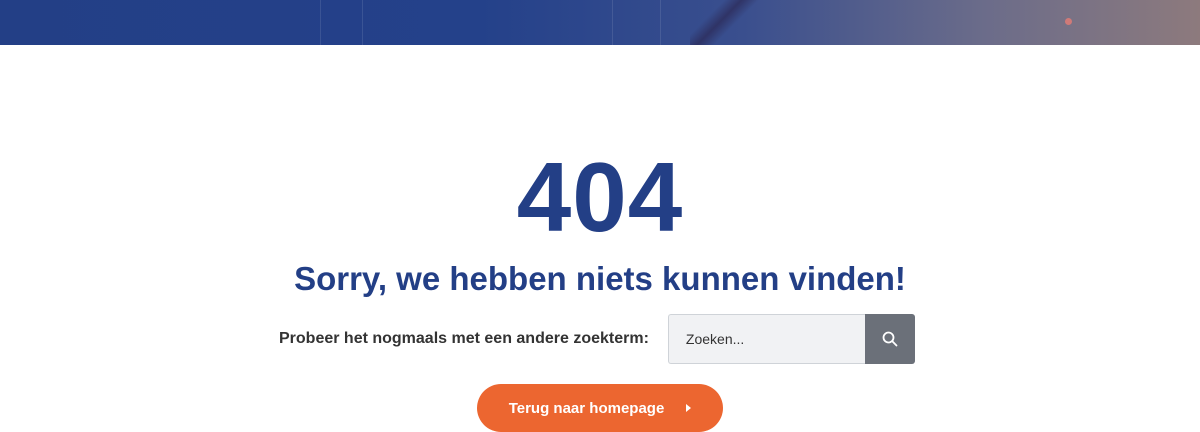  I want to click on search-button, so click(889, 339).